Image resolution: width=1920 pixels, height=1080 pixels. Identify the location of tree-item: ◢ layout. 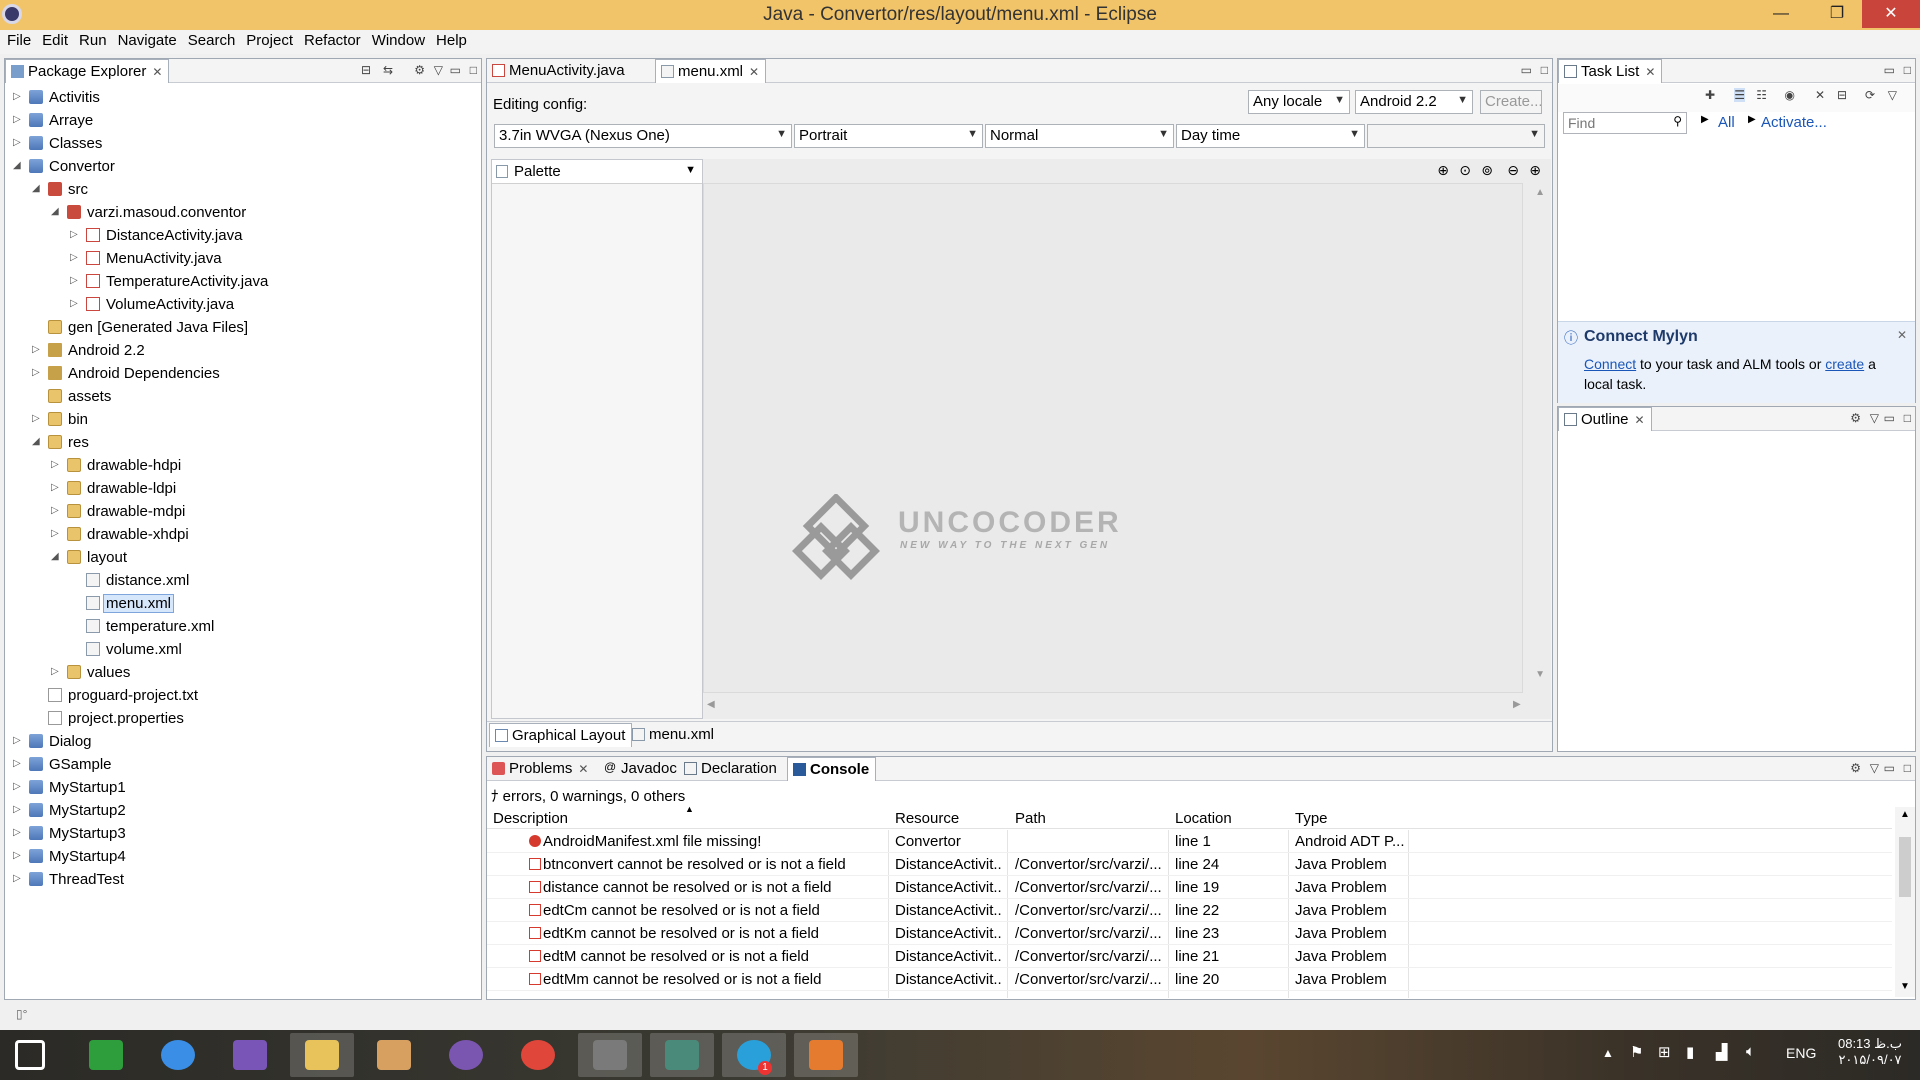
(240, 557).